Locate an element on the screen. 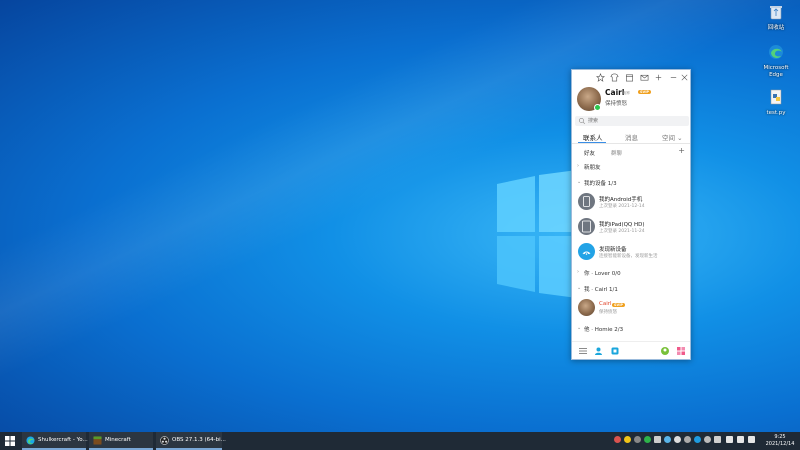 This screenshot has height=450, width=800. group-cairl: ⌄ 我 · Cairl 1/1 is located at coordinates (631, 289).